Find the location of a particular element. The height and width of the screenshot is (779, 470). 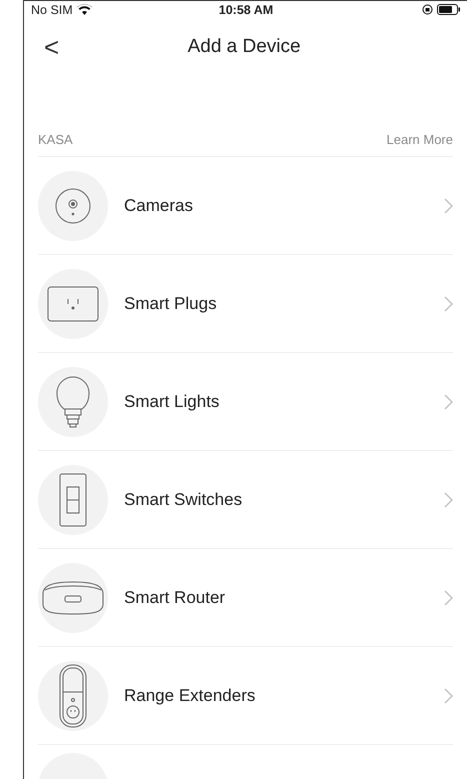

carrier-label: No SIM is located at coordinates (52, 9).